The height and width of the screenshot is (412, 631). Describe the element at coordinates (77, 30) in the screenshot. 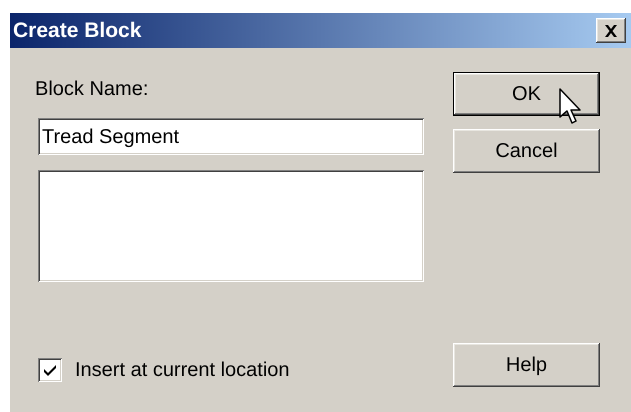

I see `window-title: Create Block` at that location.